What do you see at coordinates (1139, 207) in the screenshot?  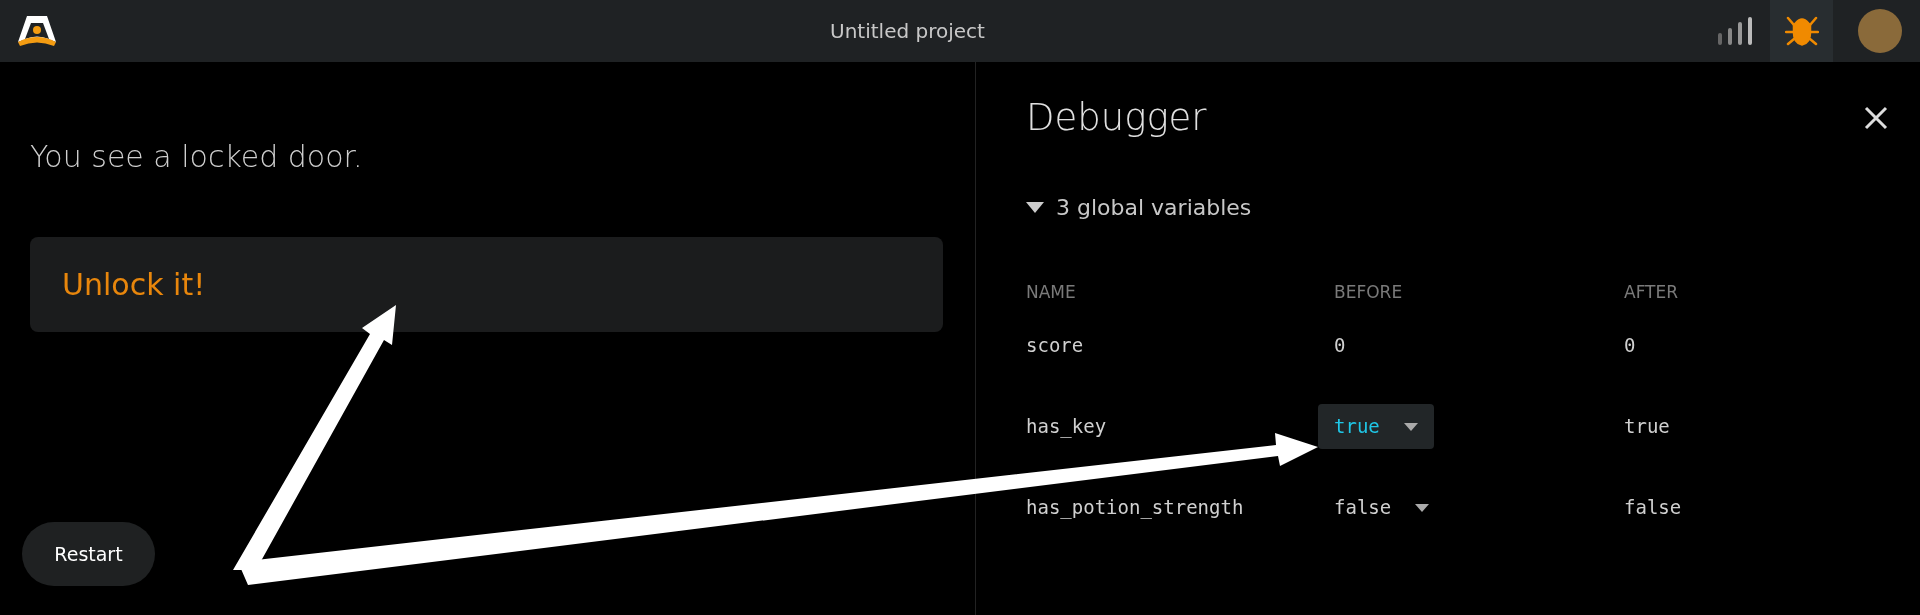 I see `section-toggle: 3 global variables` at bounding box center [1139, 207].